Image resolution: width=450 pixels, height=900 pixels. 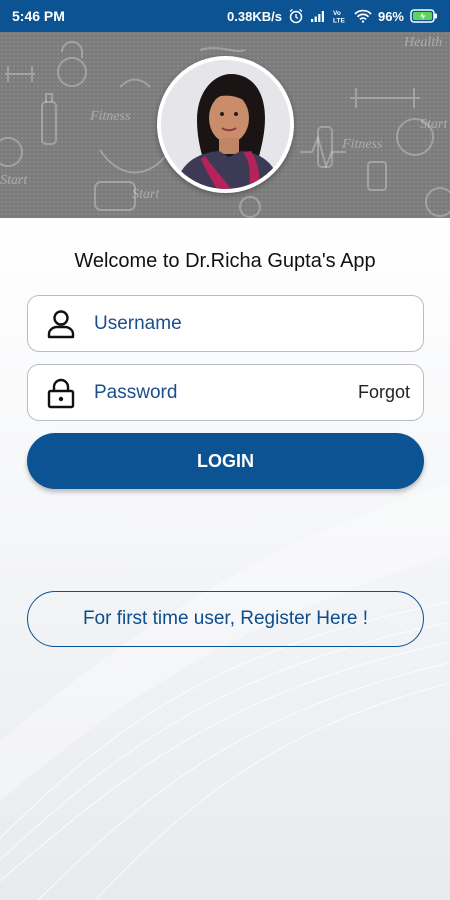 I want to click on doodle-text-fitness: Fitness, so click(x=110, y=116).